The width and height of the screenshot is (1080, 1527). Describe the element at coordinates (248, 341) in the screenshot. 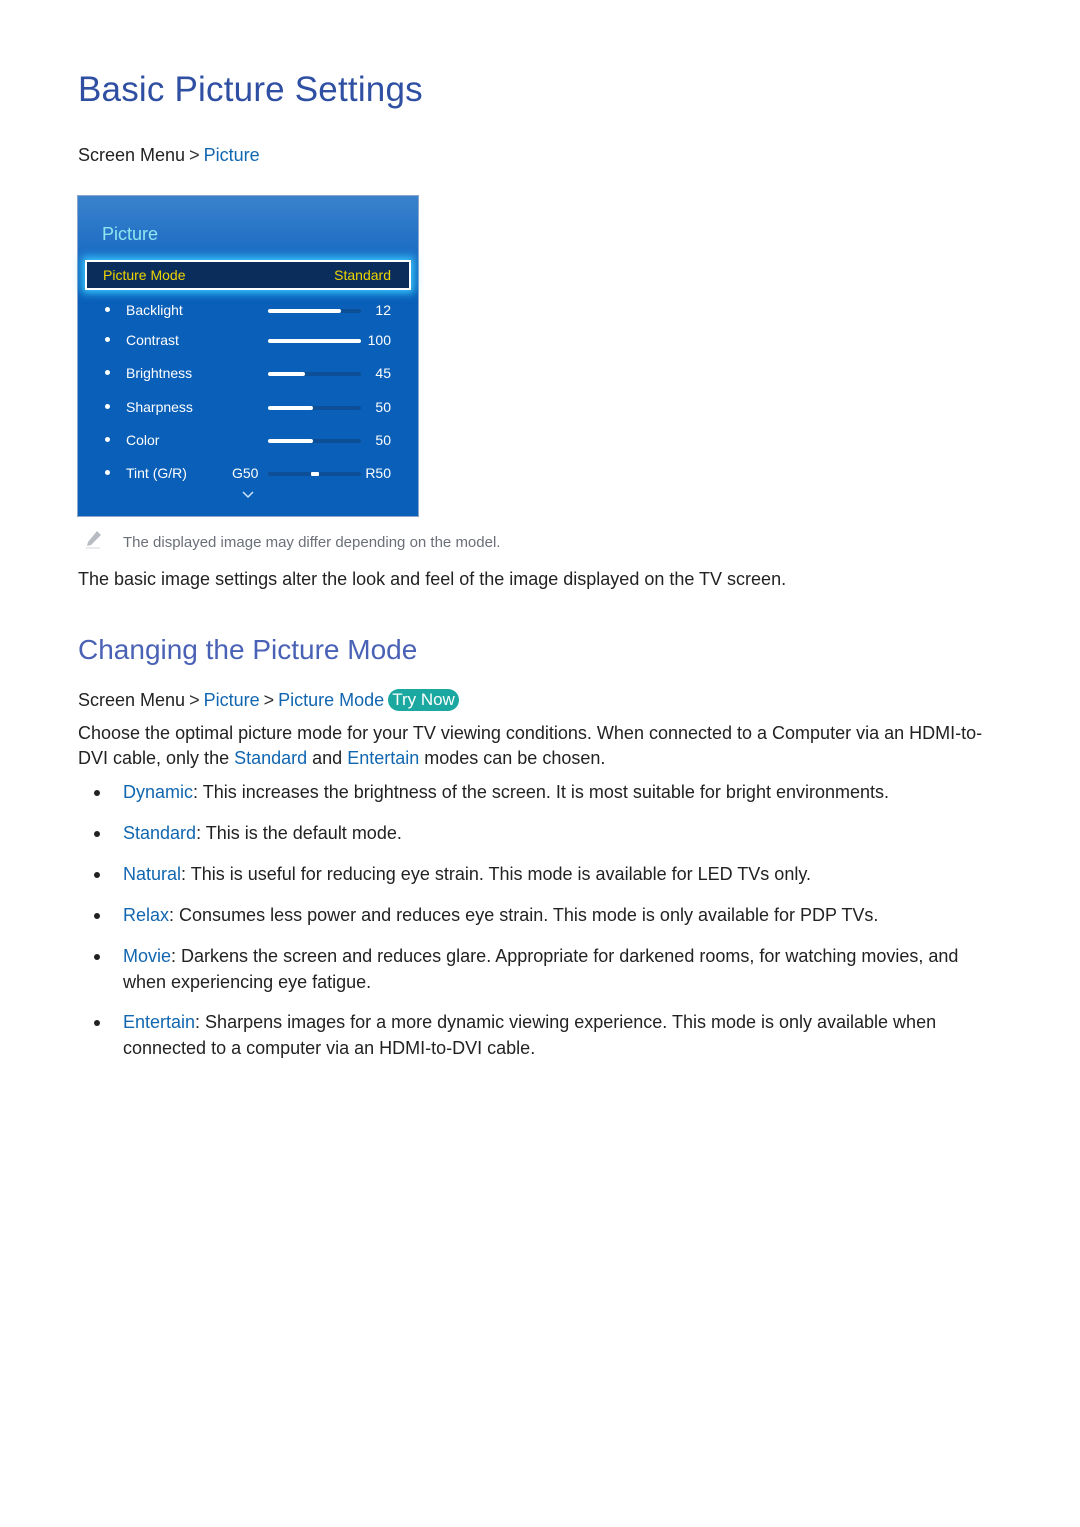

I see `setting-row-contrast: Contrast 100` at that location.